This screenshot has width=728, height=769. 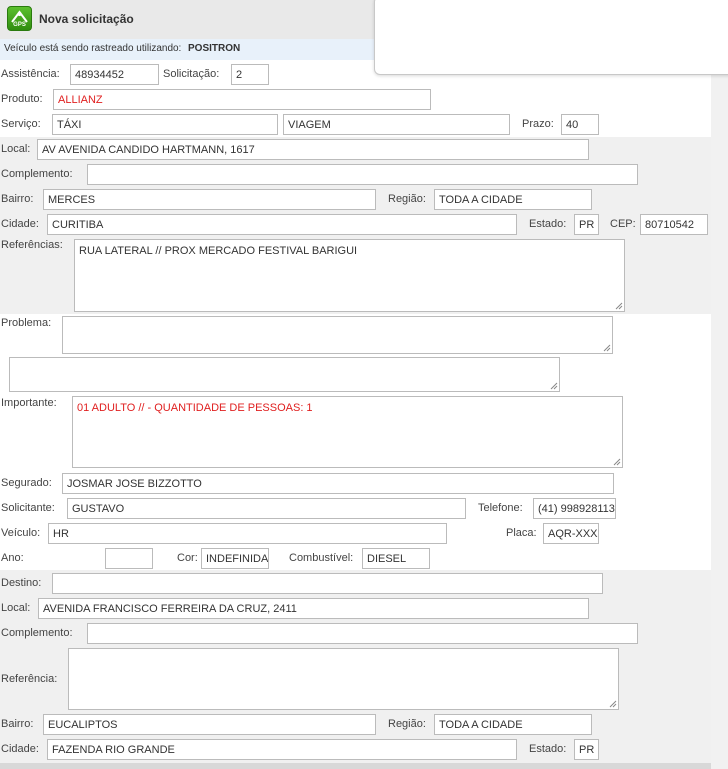 I want to click on destino-complemento-field, so click(x=362, y=633).